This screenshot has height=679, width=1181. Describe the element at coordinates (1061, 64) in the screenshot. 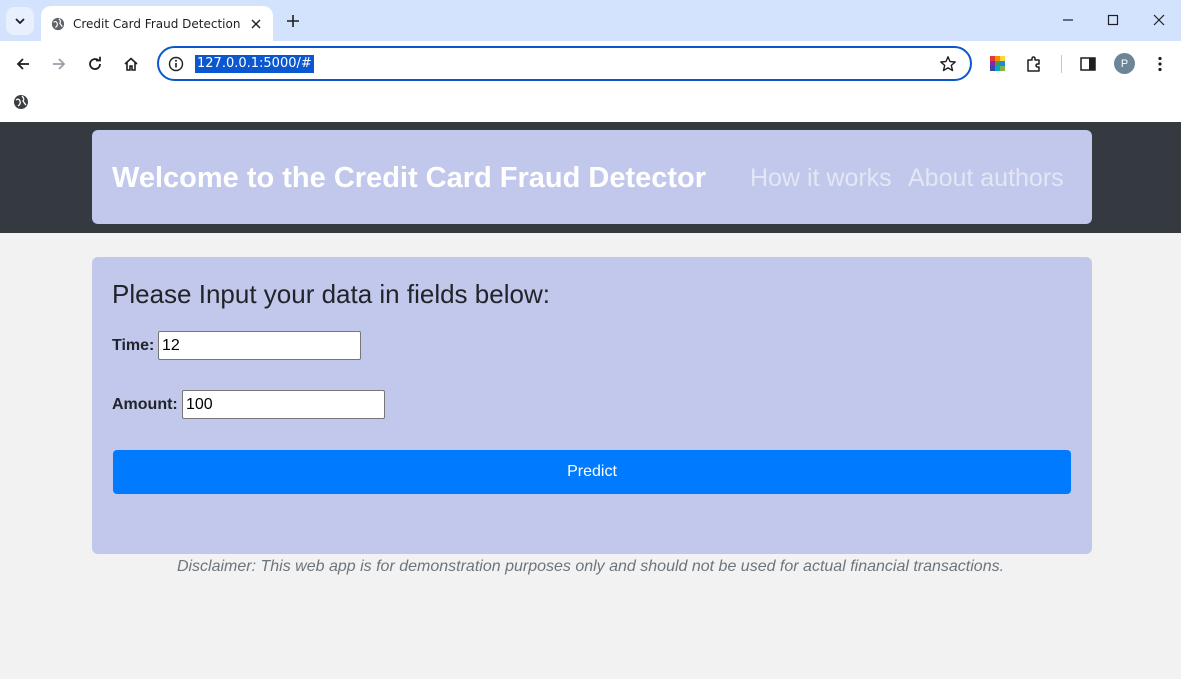

I see `toolbar-divider` at that location.